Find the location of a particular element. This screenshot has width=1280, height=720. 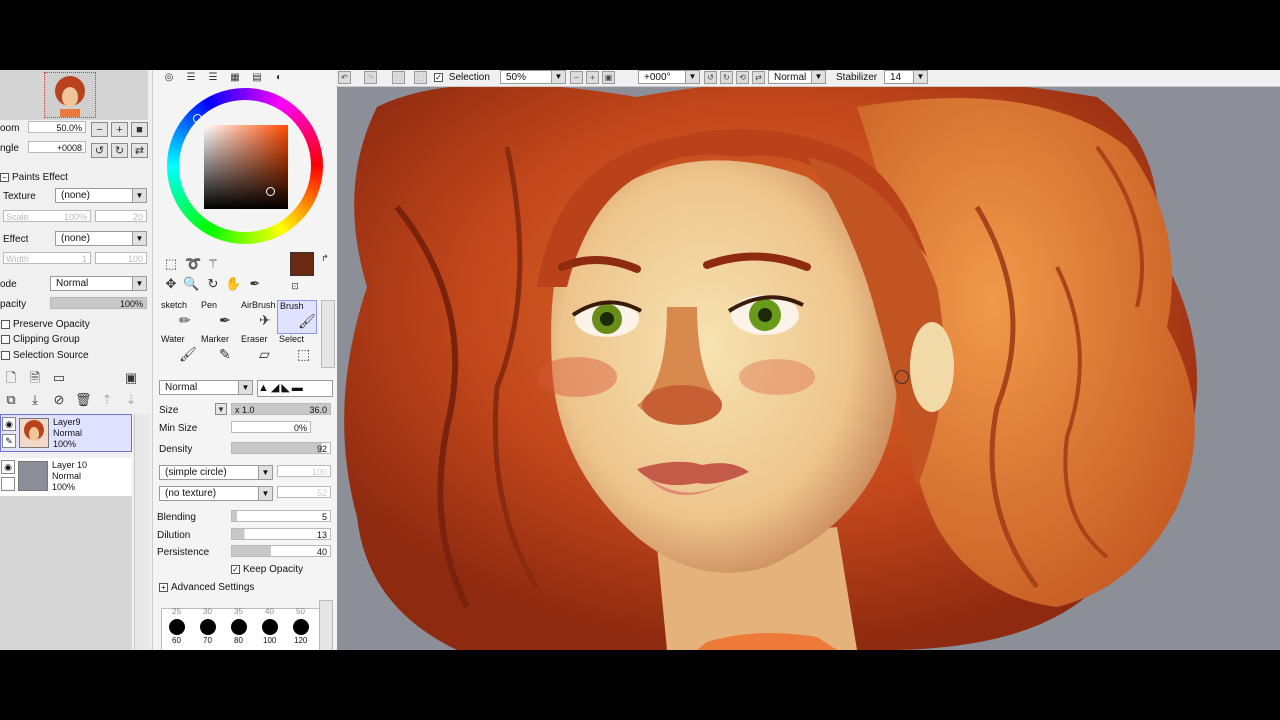

min-size-slider: 0% is located at coordinates (271, 427).